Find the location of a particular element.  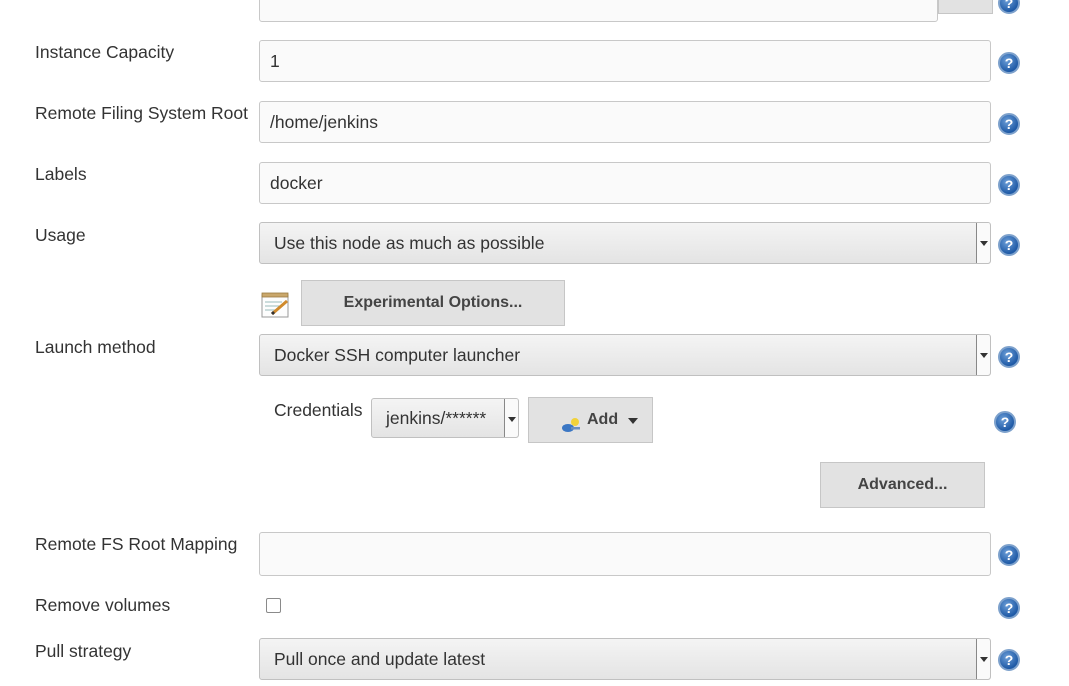

key-icon is located at coordinates (571, 421).